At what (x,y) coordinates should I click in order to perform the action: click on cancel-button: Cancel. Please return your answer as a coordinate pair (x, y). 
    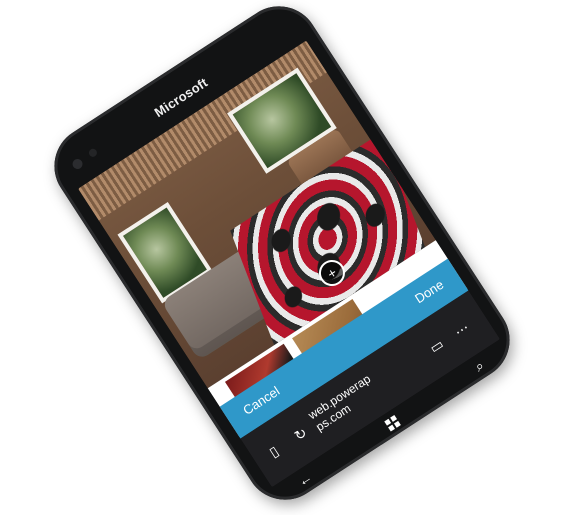
    Looking at the image, I should click on (261, 400).